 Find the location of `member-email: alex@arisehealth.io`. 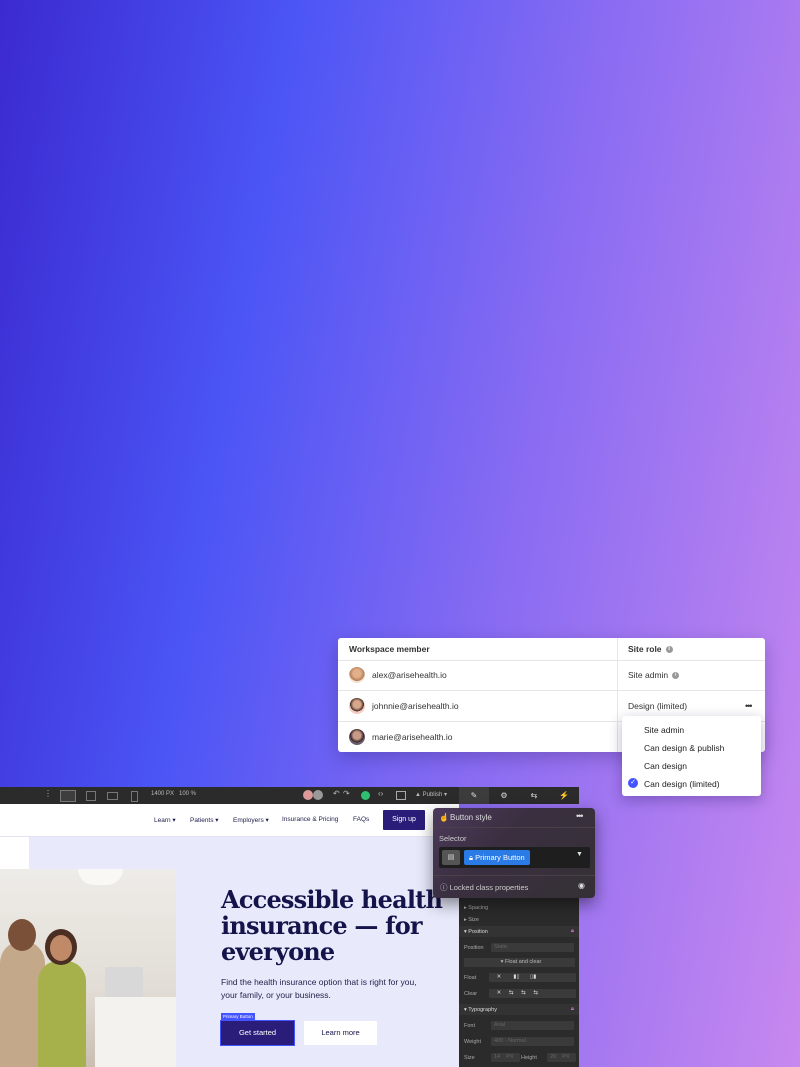

member-email: alex@arisehealth.io is located at coordinates (409, 675).